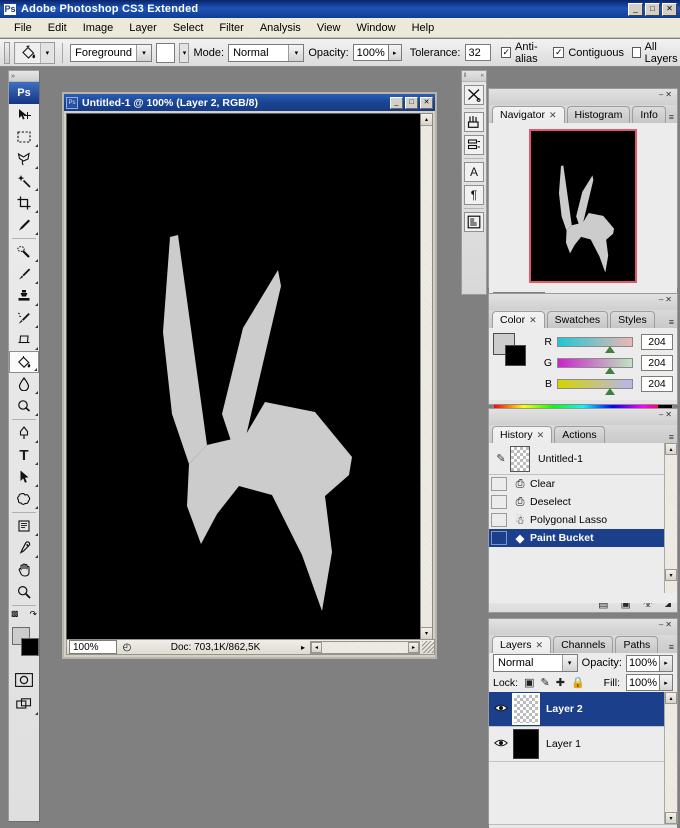 This screenshot has width=680, height=828. Describe the element at coordinates (184, 52) in the screenshot. I see `pattern-chevron-down-icon: ▾` at that location.